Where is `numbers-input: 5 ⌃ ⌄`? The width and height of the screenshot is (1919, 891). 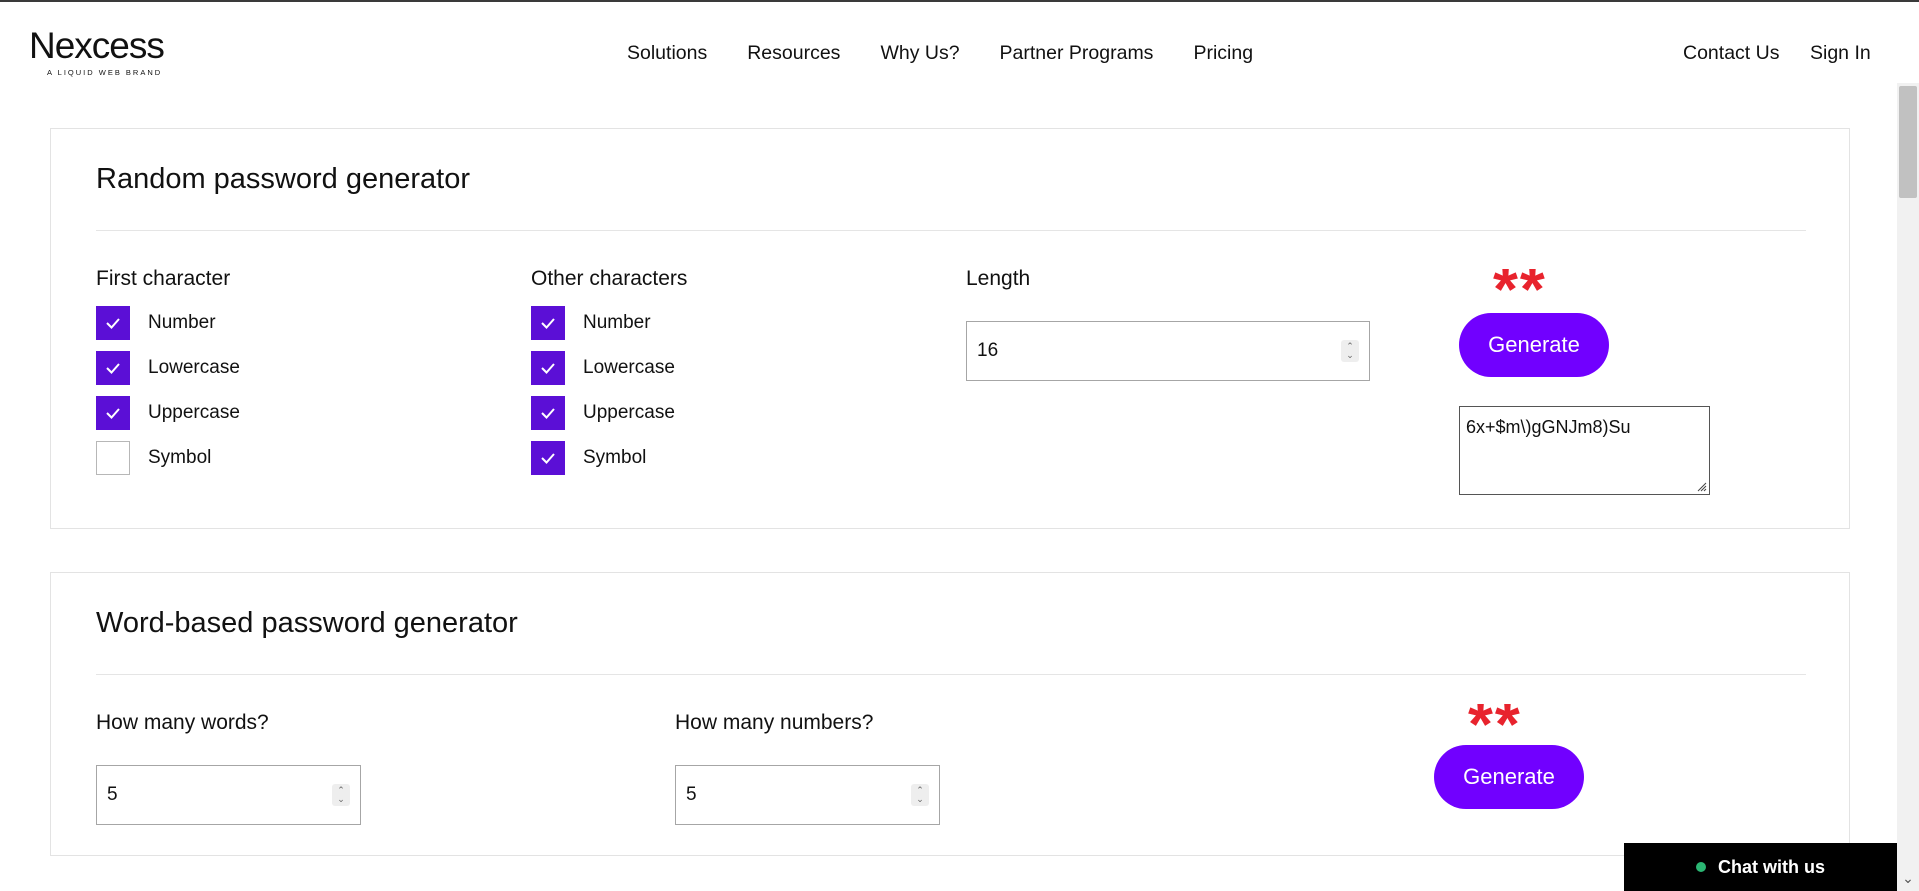 numbers-input: 5 ⌃ ⌄ is located at coordinates (807, 795).